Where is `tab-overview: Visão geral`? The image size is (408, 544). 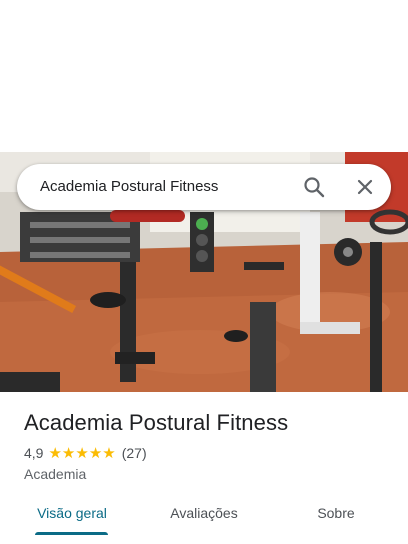 tab-overview: Visão geral is located at coordinates (72, 516).